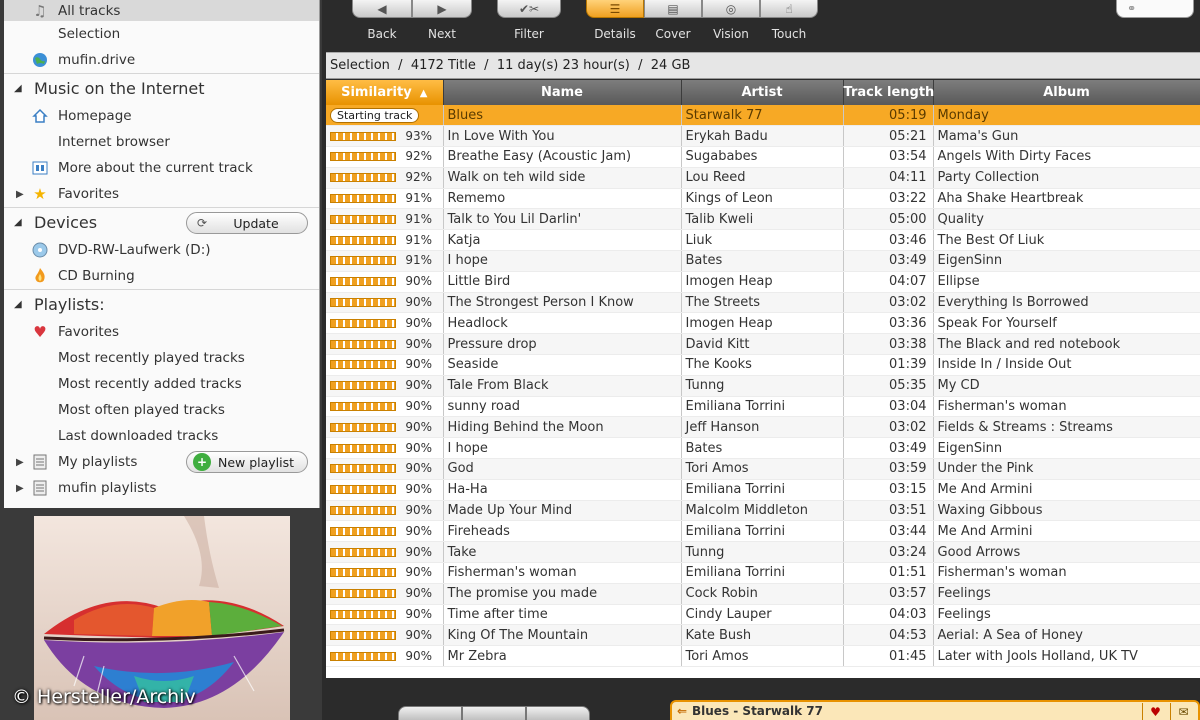 The height and width of the screenshot is (720, 1200). Describe the element at coordinates (1155, 9) in the screenshot. I see `search-field: ⚭` at that location.